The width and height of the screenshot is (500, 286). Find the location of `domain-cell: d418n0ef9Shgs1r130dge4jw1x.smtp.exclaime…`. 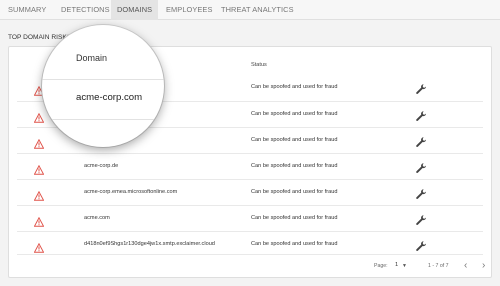

domain-cell: d418n0ef9Shgs1r130dge4jw1x.smtp.exclaime… is located at coordinates (149, 244).